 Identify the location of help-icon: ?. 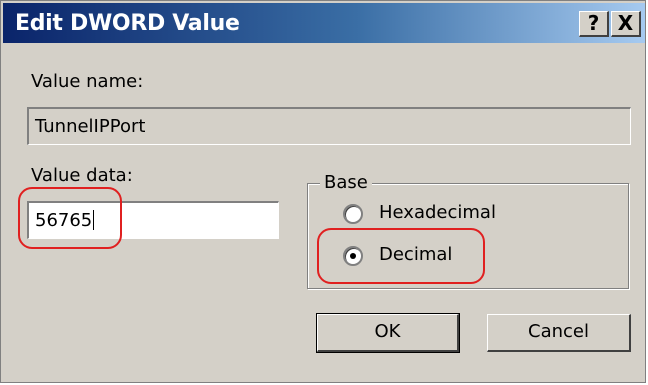
(594, 24).